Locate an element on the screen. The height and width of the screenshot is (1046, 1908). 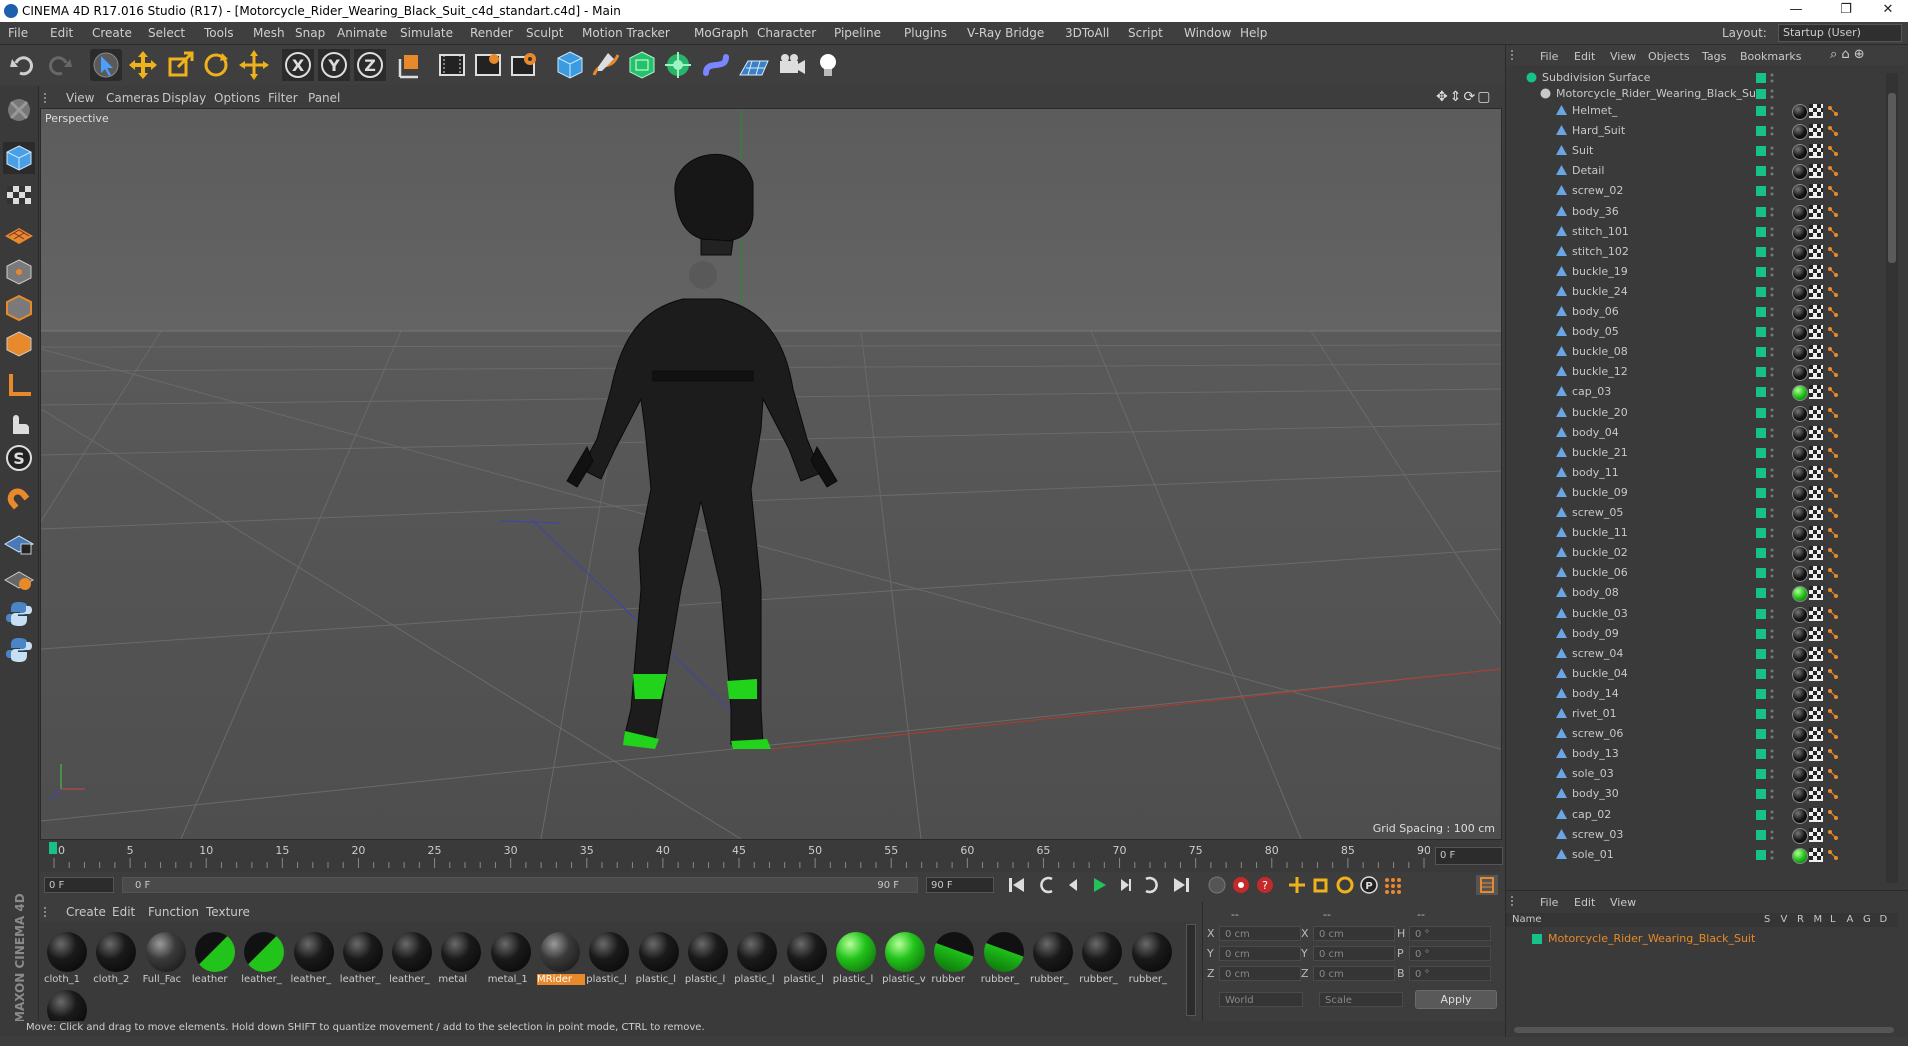
material-scrollbar is located at coordinates (1191, 970).